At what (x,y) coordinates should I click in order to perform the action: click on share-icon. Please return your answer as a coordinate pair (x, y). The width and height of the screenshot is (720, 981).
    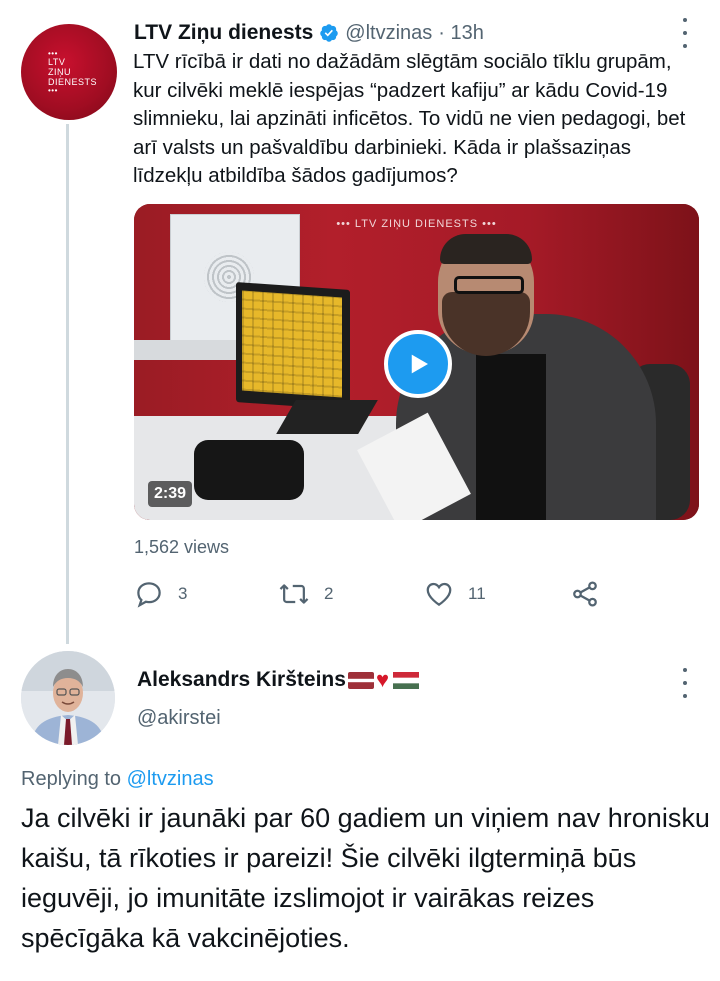
    Looking at the image, I should click on (585, 594).